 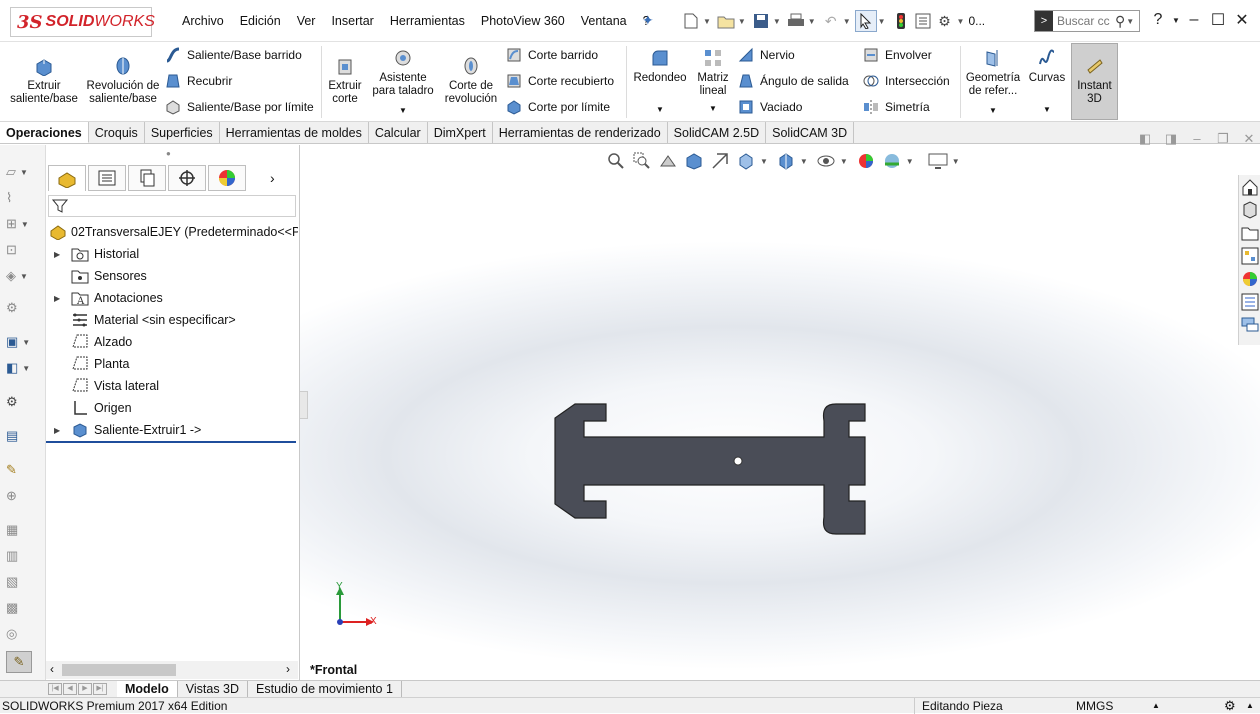 I want to click on swept-cut-button: Corte barrido, so click(x=551, y=55).